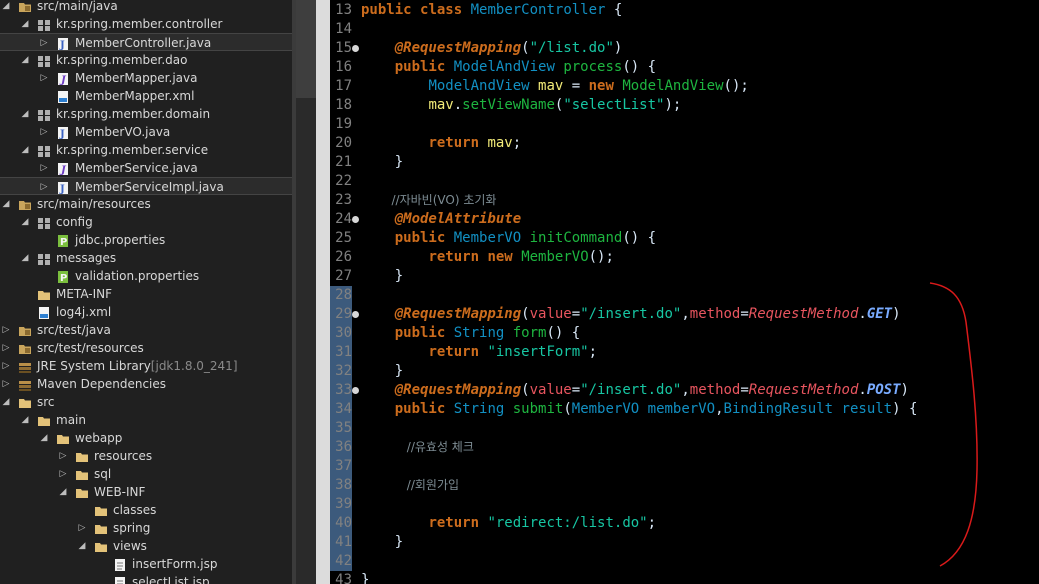  What do you see at coordinates (146, 78) in the screenshot?
I see `tree-item: ▷ J MemberMapper.java` at bounding box center [146, 78].